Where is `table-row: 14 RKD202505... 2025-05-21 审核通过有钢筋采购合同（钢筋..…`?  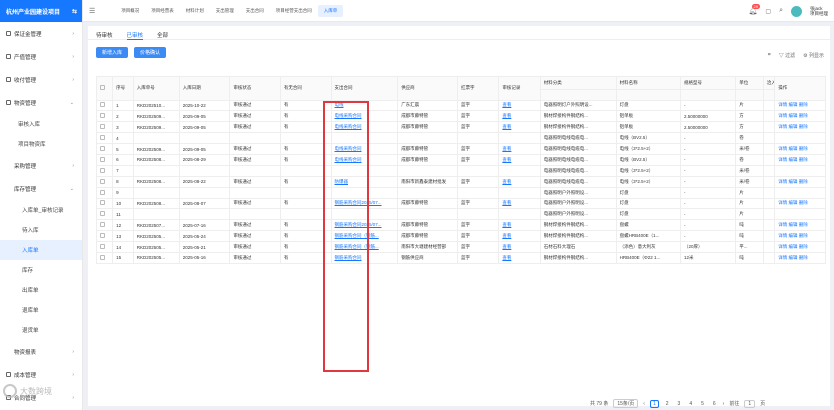 table-row: 14 RKD202505... 2025-05-21 审核通过有钢筋采购合同（钢筋..… is located at coordinates (460, 247).